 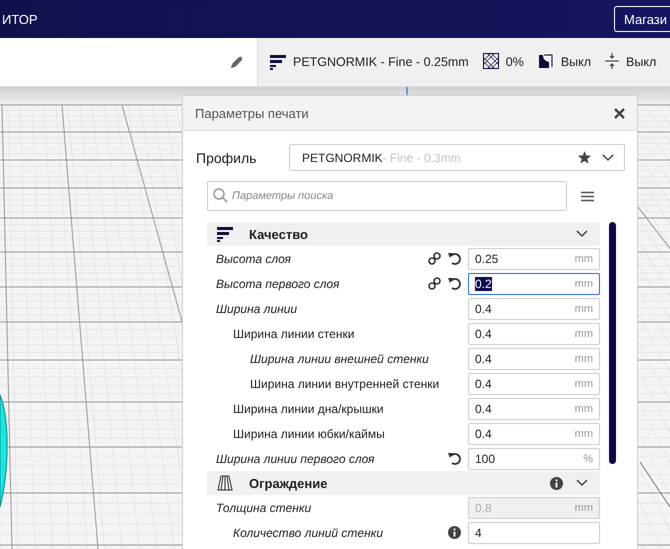 I want to click on pencil-icon, so click(x=237, y=62).